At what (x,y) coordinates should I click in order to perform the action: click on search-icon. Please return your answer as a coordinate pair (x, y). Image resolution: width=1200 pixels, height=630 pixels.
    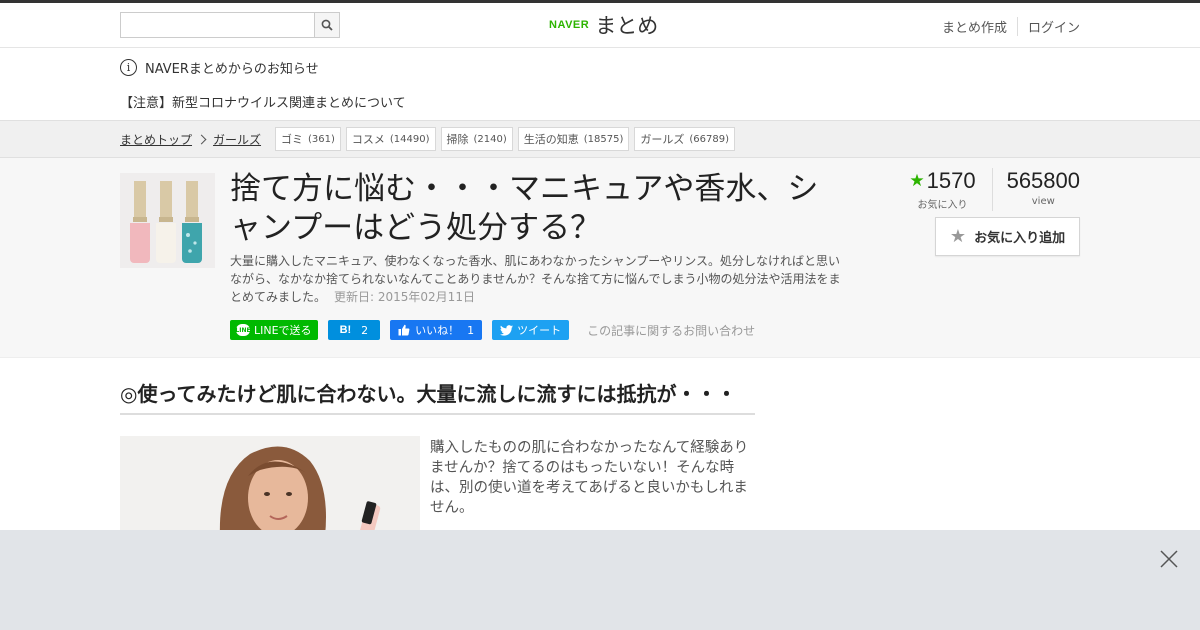
    Looking at the image, I should click on (327, 25).